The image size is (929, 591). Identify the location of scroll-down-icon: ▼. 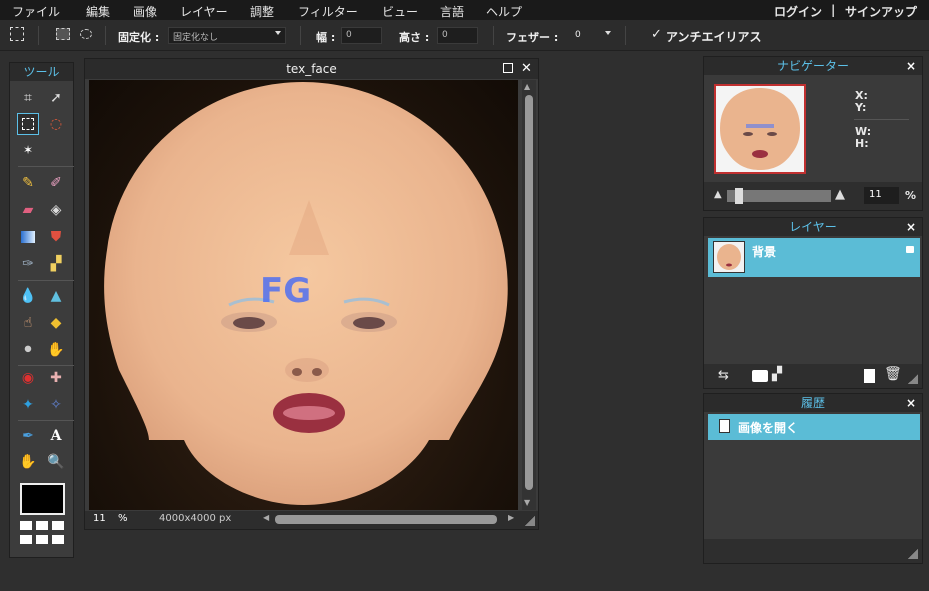
(527, 502).